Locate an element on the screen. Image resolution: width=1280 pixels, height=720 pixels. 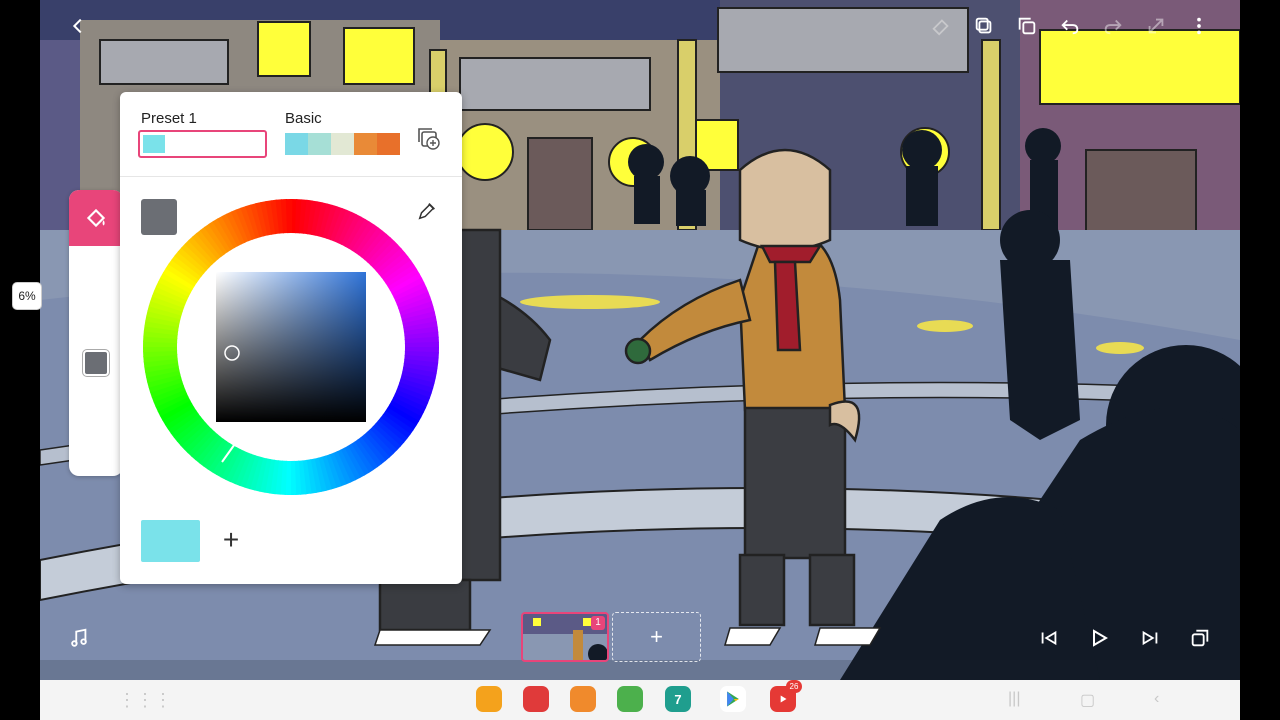
frame-thumbnail: 1 is located at coordinates (565, 637).